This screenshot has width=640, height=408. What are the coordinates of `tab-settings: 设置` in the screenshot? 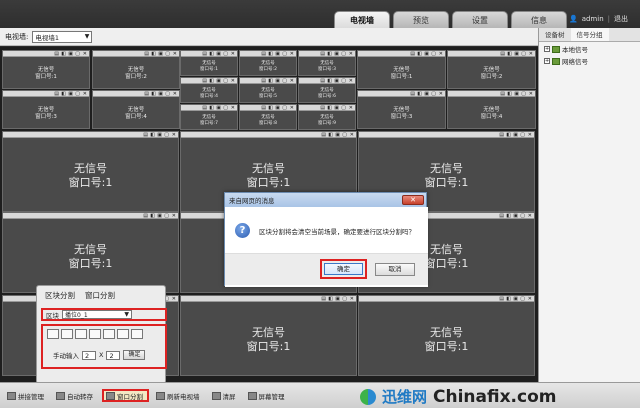 It's located at (480, 19).